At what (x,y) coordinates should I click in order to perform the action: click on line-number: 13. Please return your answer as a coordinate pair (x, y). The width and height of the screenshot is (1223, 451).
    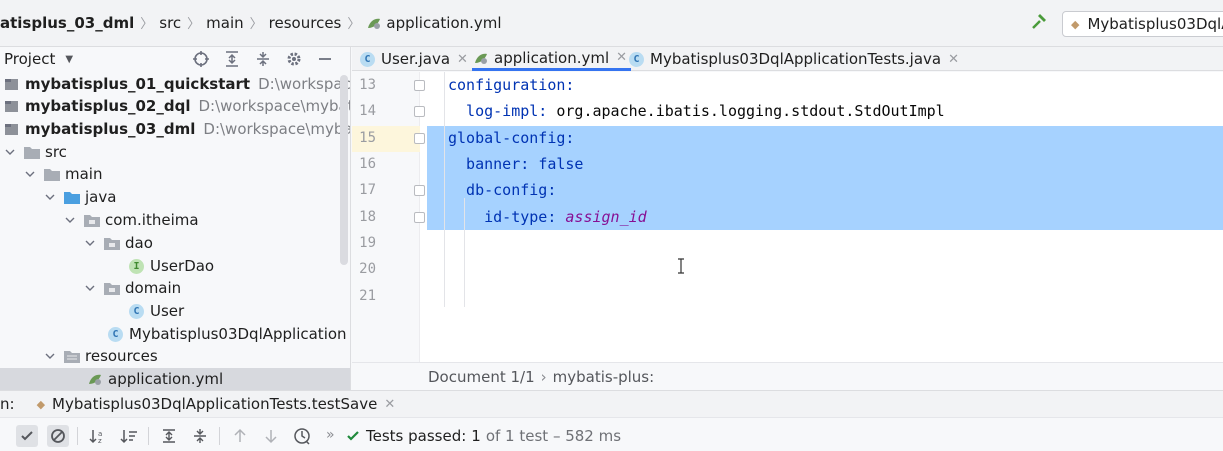
    Looking at the image, I should click on (367, 85).